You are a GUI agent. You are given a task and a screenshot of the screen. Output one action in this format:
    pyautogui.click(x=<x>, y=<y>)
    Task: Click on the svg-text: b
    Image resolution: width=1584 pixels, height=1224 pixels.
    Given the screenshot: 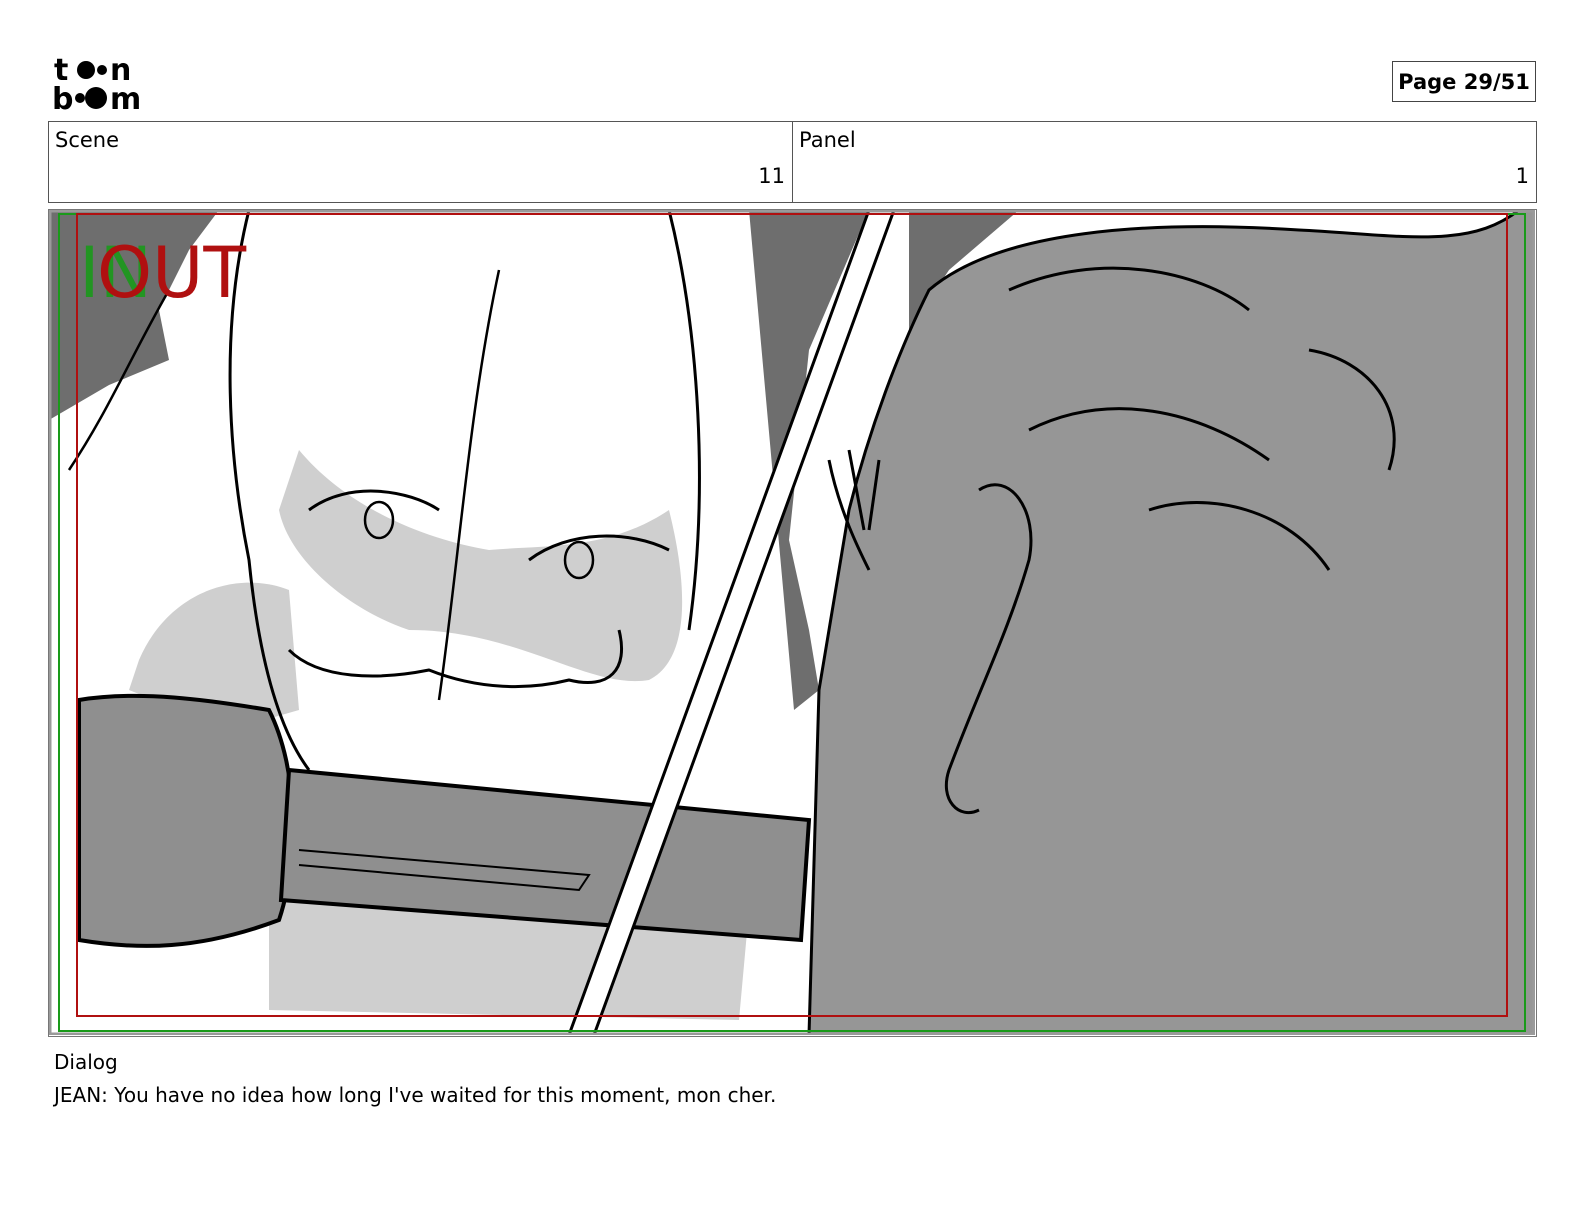 What is the action you would take?
    pyautogui.click(x=62, y=97)
    